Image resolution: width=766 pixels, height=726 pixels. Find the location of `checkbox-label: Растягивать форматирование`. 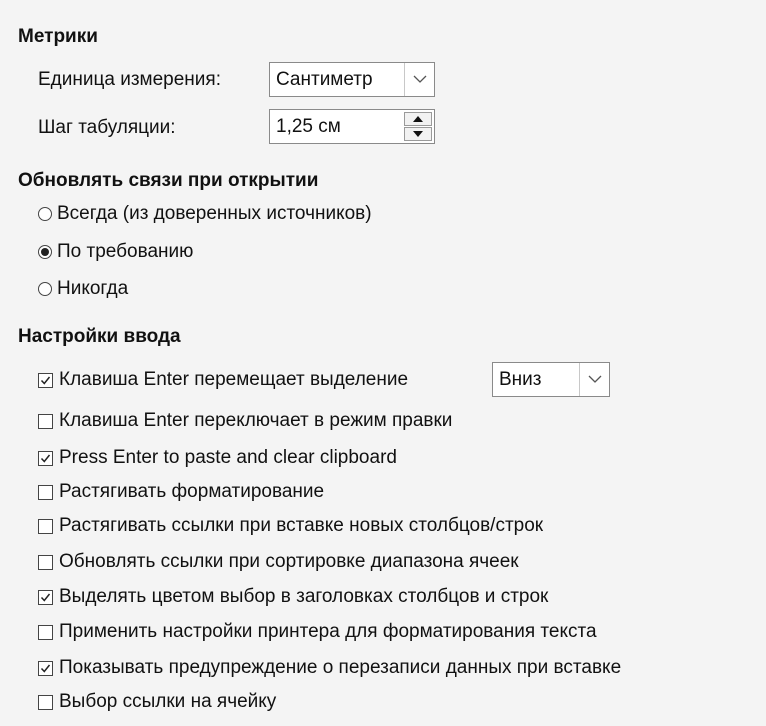

checkbox-label: Растягивать форматирование is located at coordinates (192, 491).